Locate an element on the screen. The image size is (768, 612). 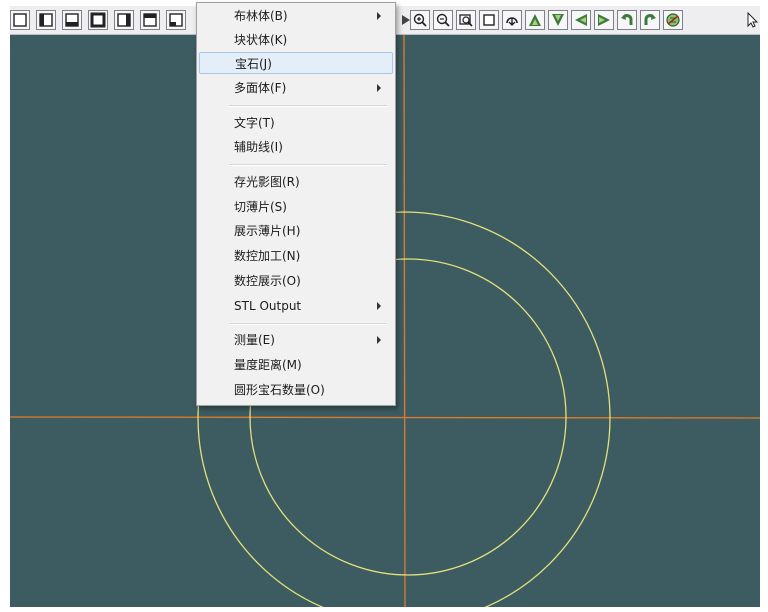
menu-item-cnc: 数控加工(N) is located at coordinates (296, 256).